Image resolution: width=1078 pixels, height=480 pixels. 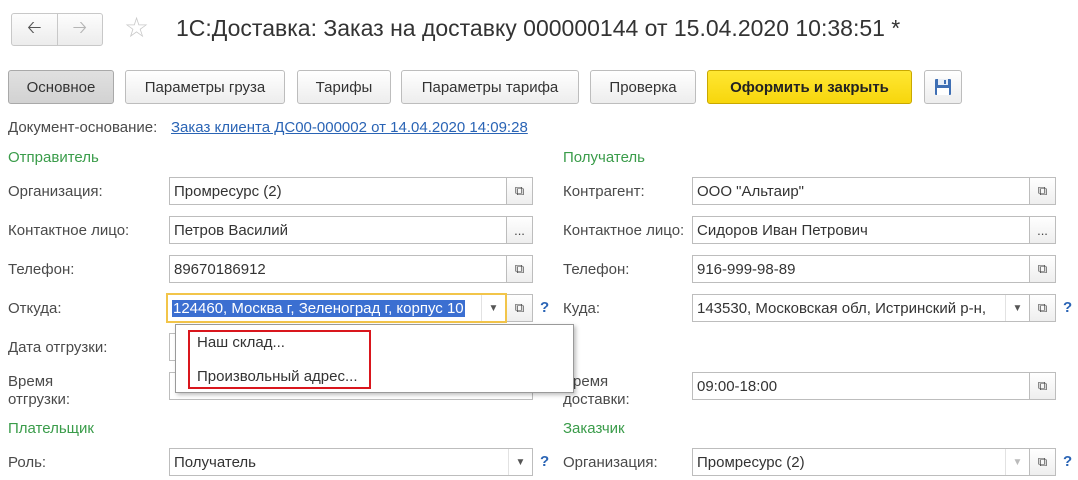 I want to click on sender-contact-label: Контактное лицо:, so click(x=69, y=230).